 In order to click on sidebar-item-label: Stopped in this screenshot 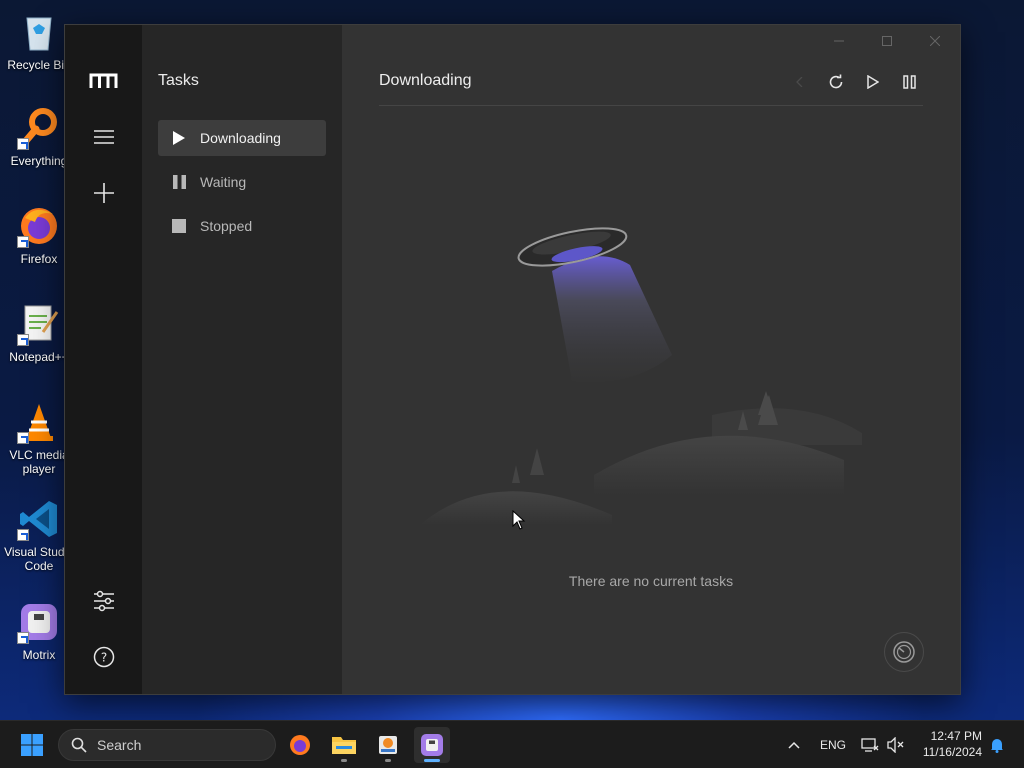, I will do `click(226, 226)`.